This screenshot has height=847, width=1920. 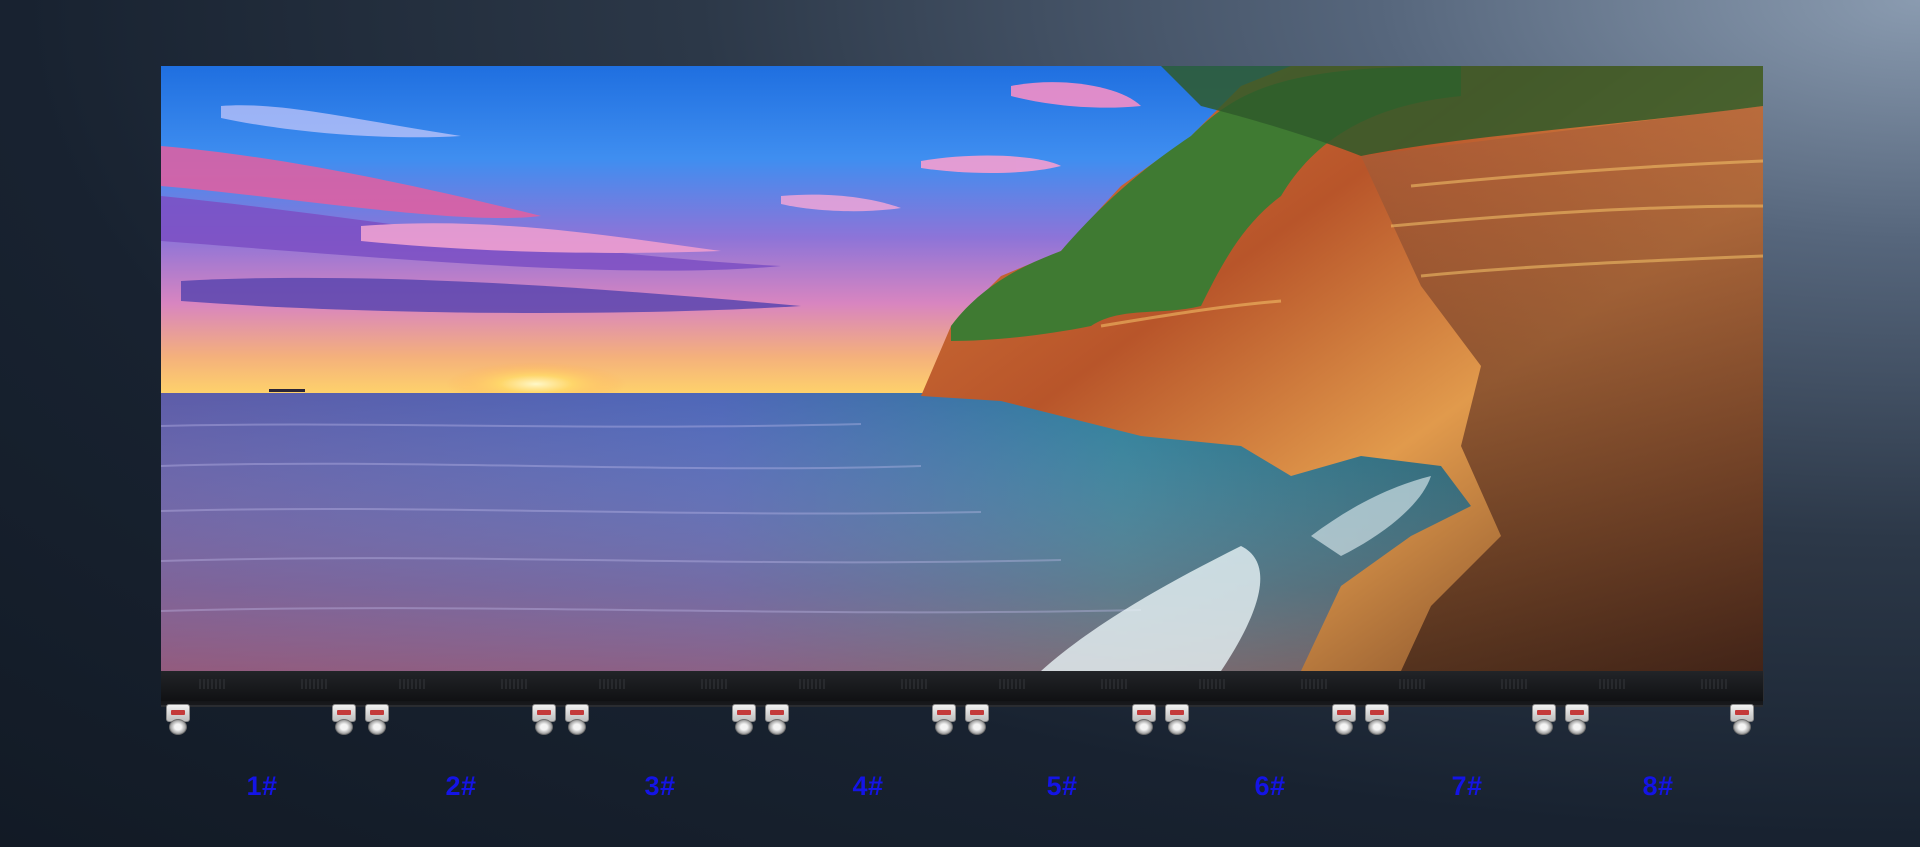 What do you see at coordinates (461, 786) in the screenshot?
I see `unit-label-2: 2#` at bounding box center [461, 786].